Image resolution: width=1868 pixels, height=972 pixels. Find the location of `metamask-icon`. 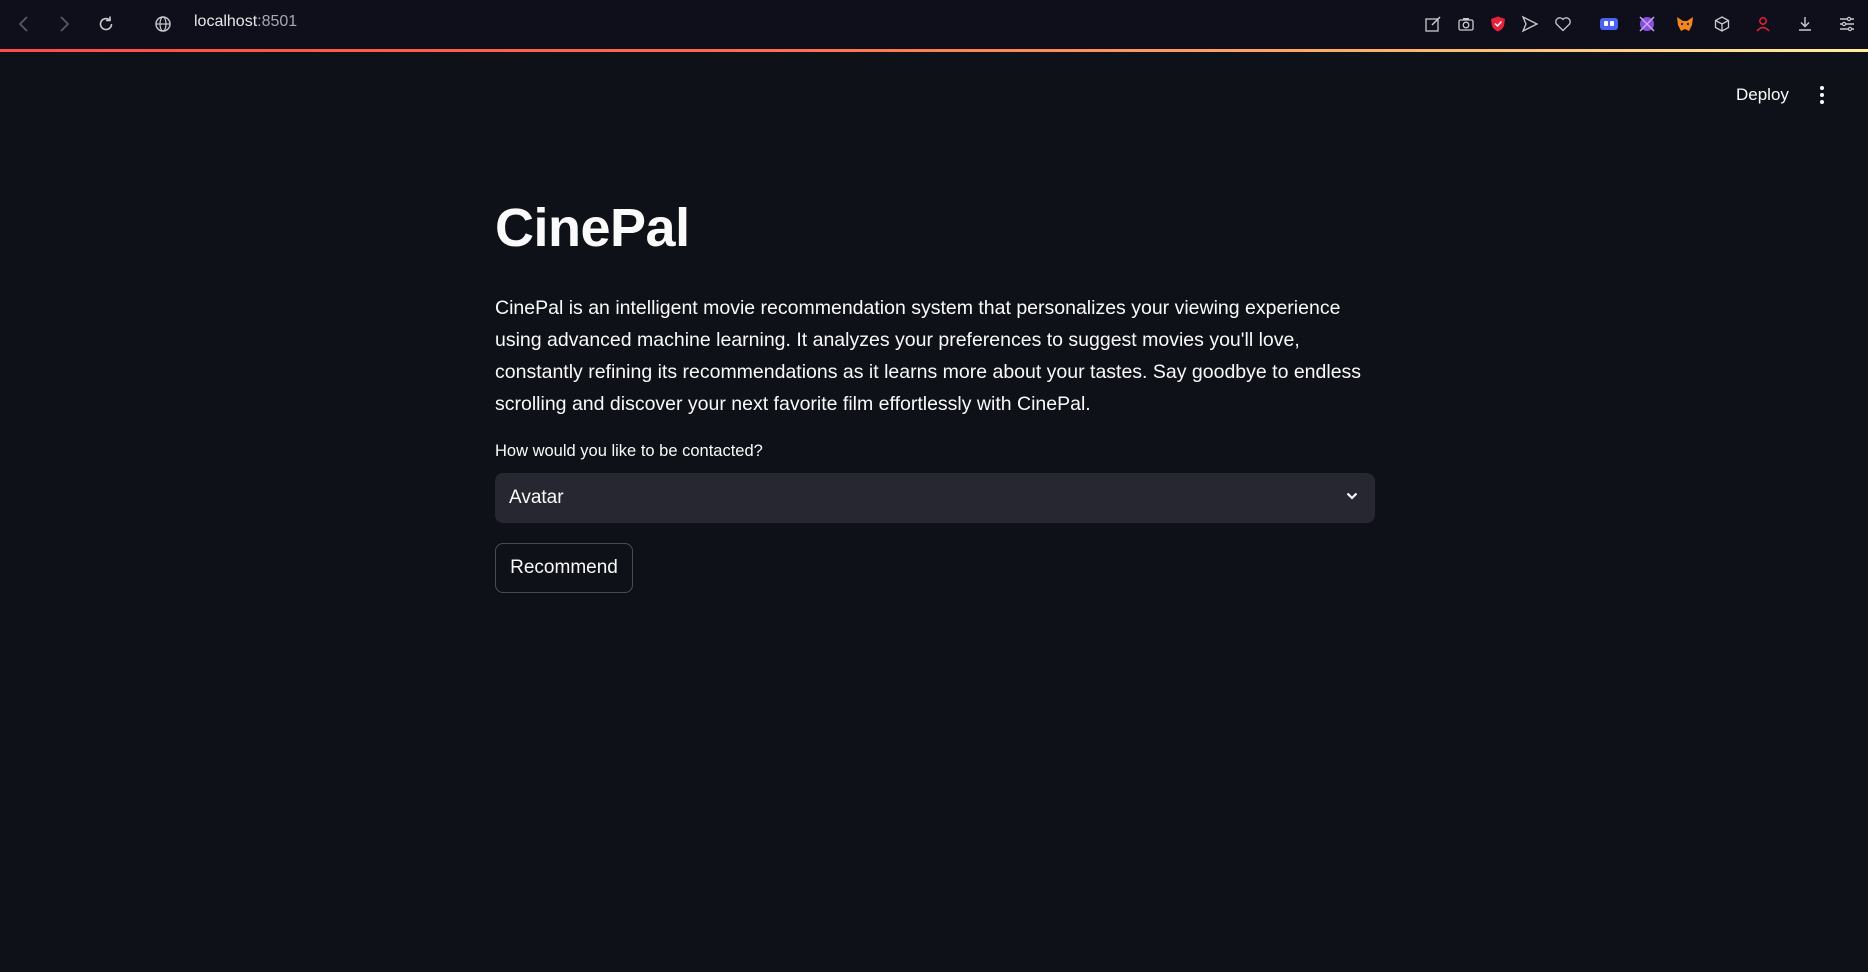

metamask-icon is located at coordinates (1685, 24).